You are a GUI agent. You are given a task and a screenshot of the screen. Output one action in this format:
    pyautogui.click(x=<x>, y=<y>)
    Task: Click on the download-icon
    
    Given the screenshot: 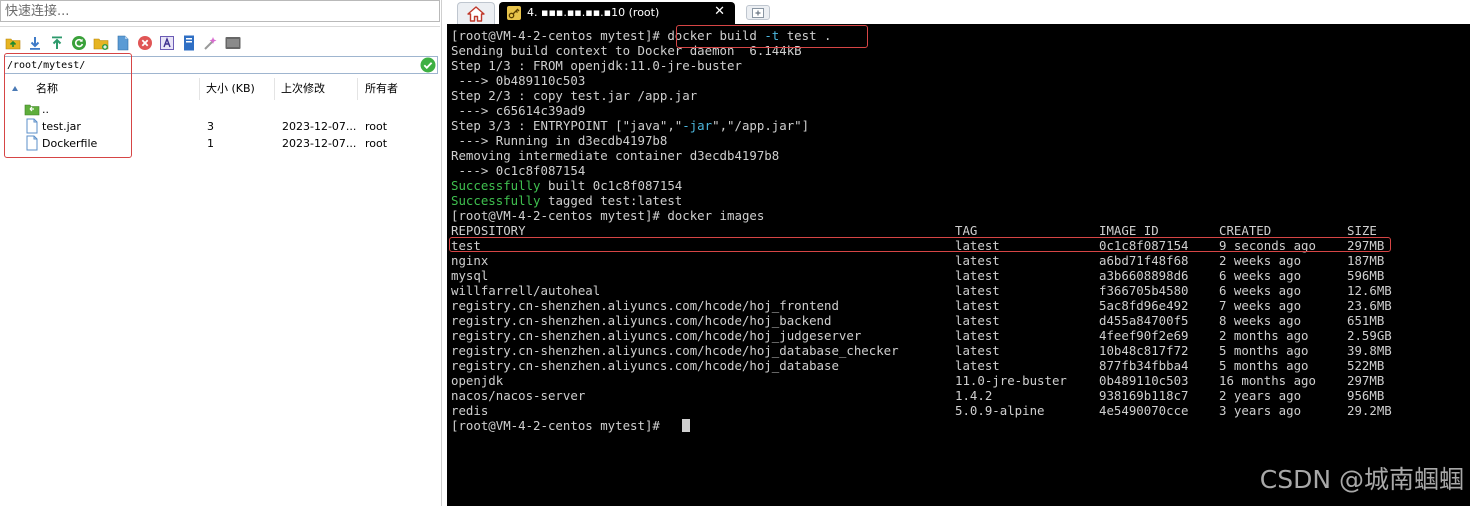 What is the action you would take?
    pyautogui.click(x=35, y=43)
    